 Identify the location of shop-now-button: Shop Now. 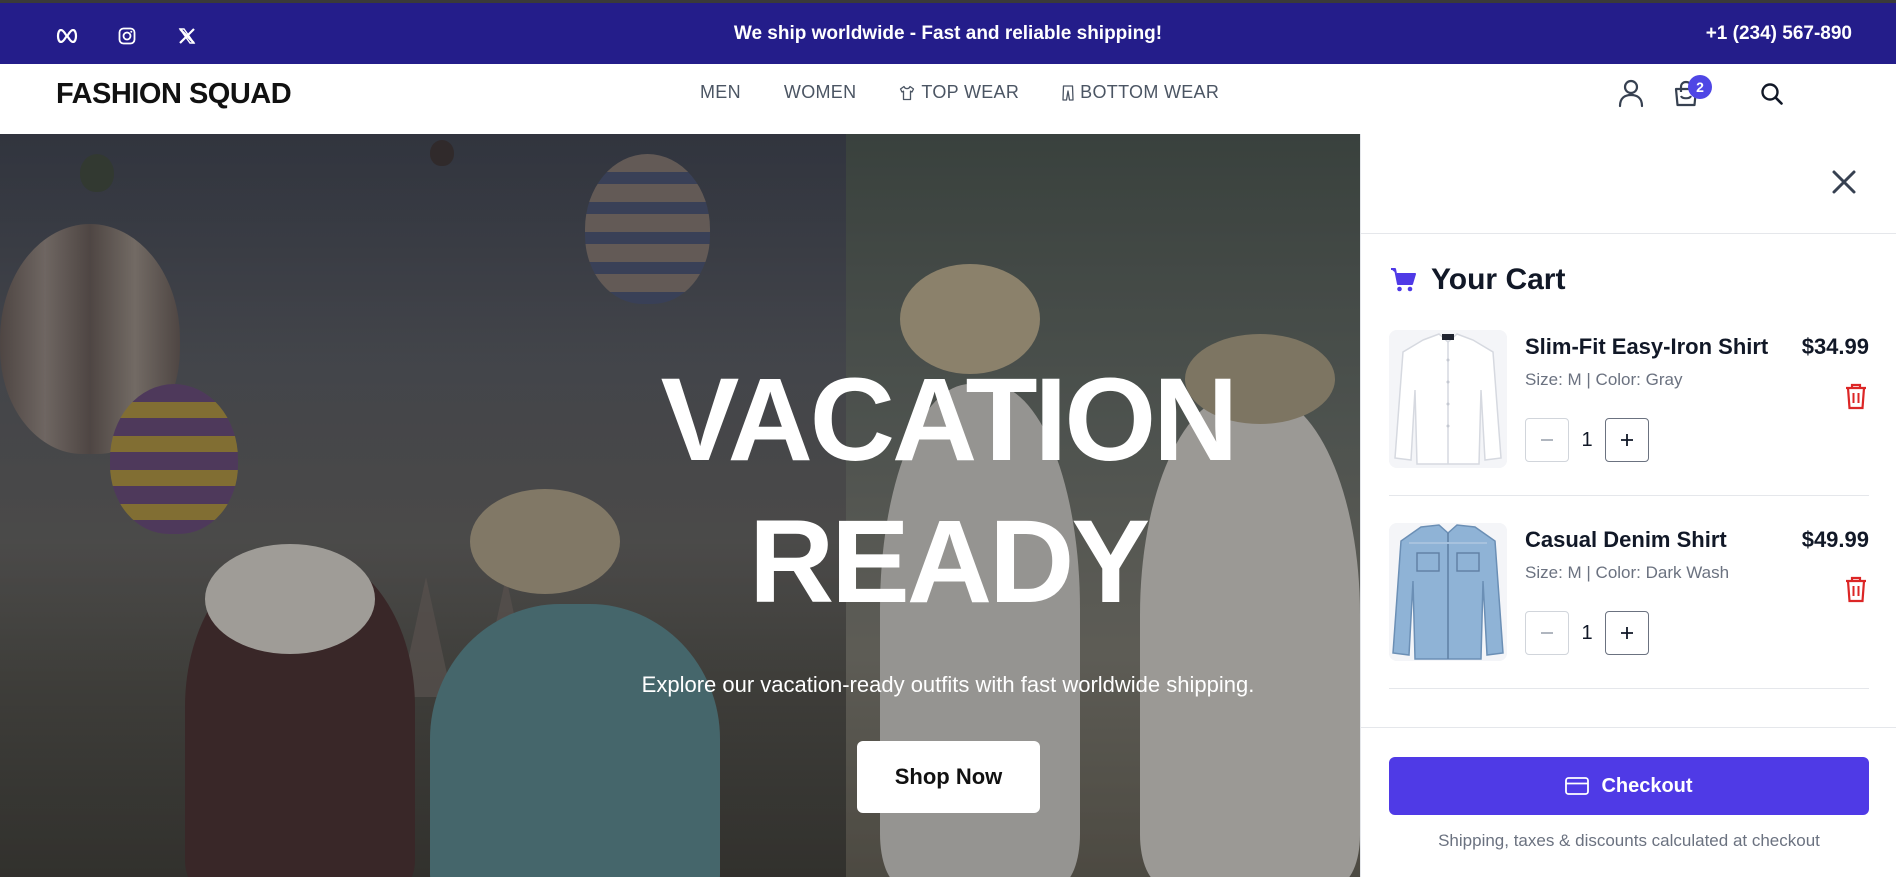
(948, 777).